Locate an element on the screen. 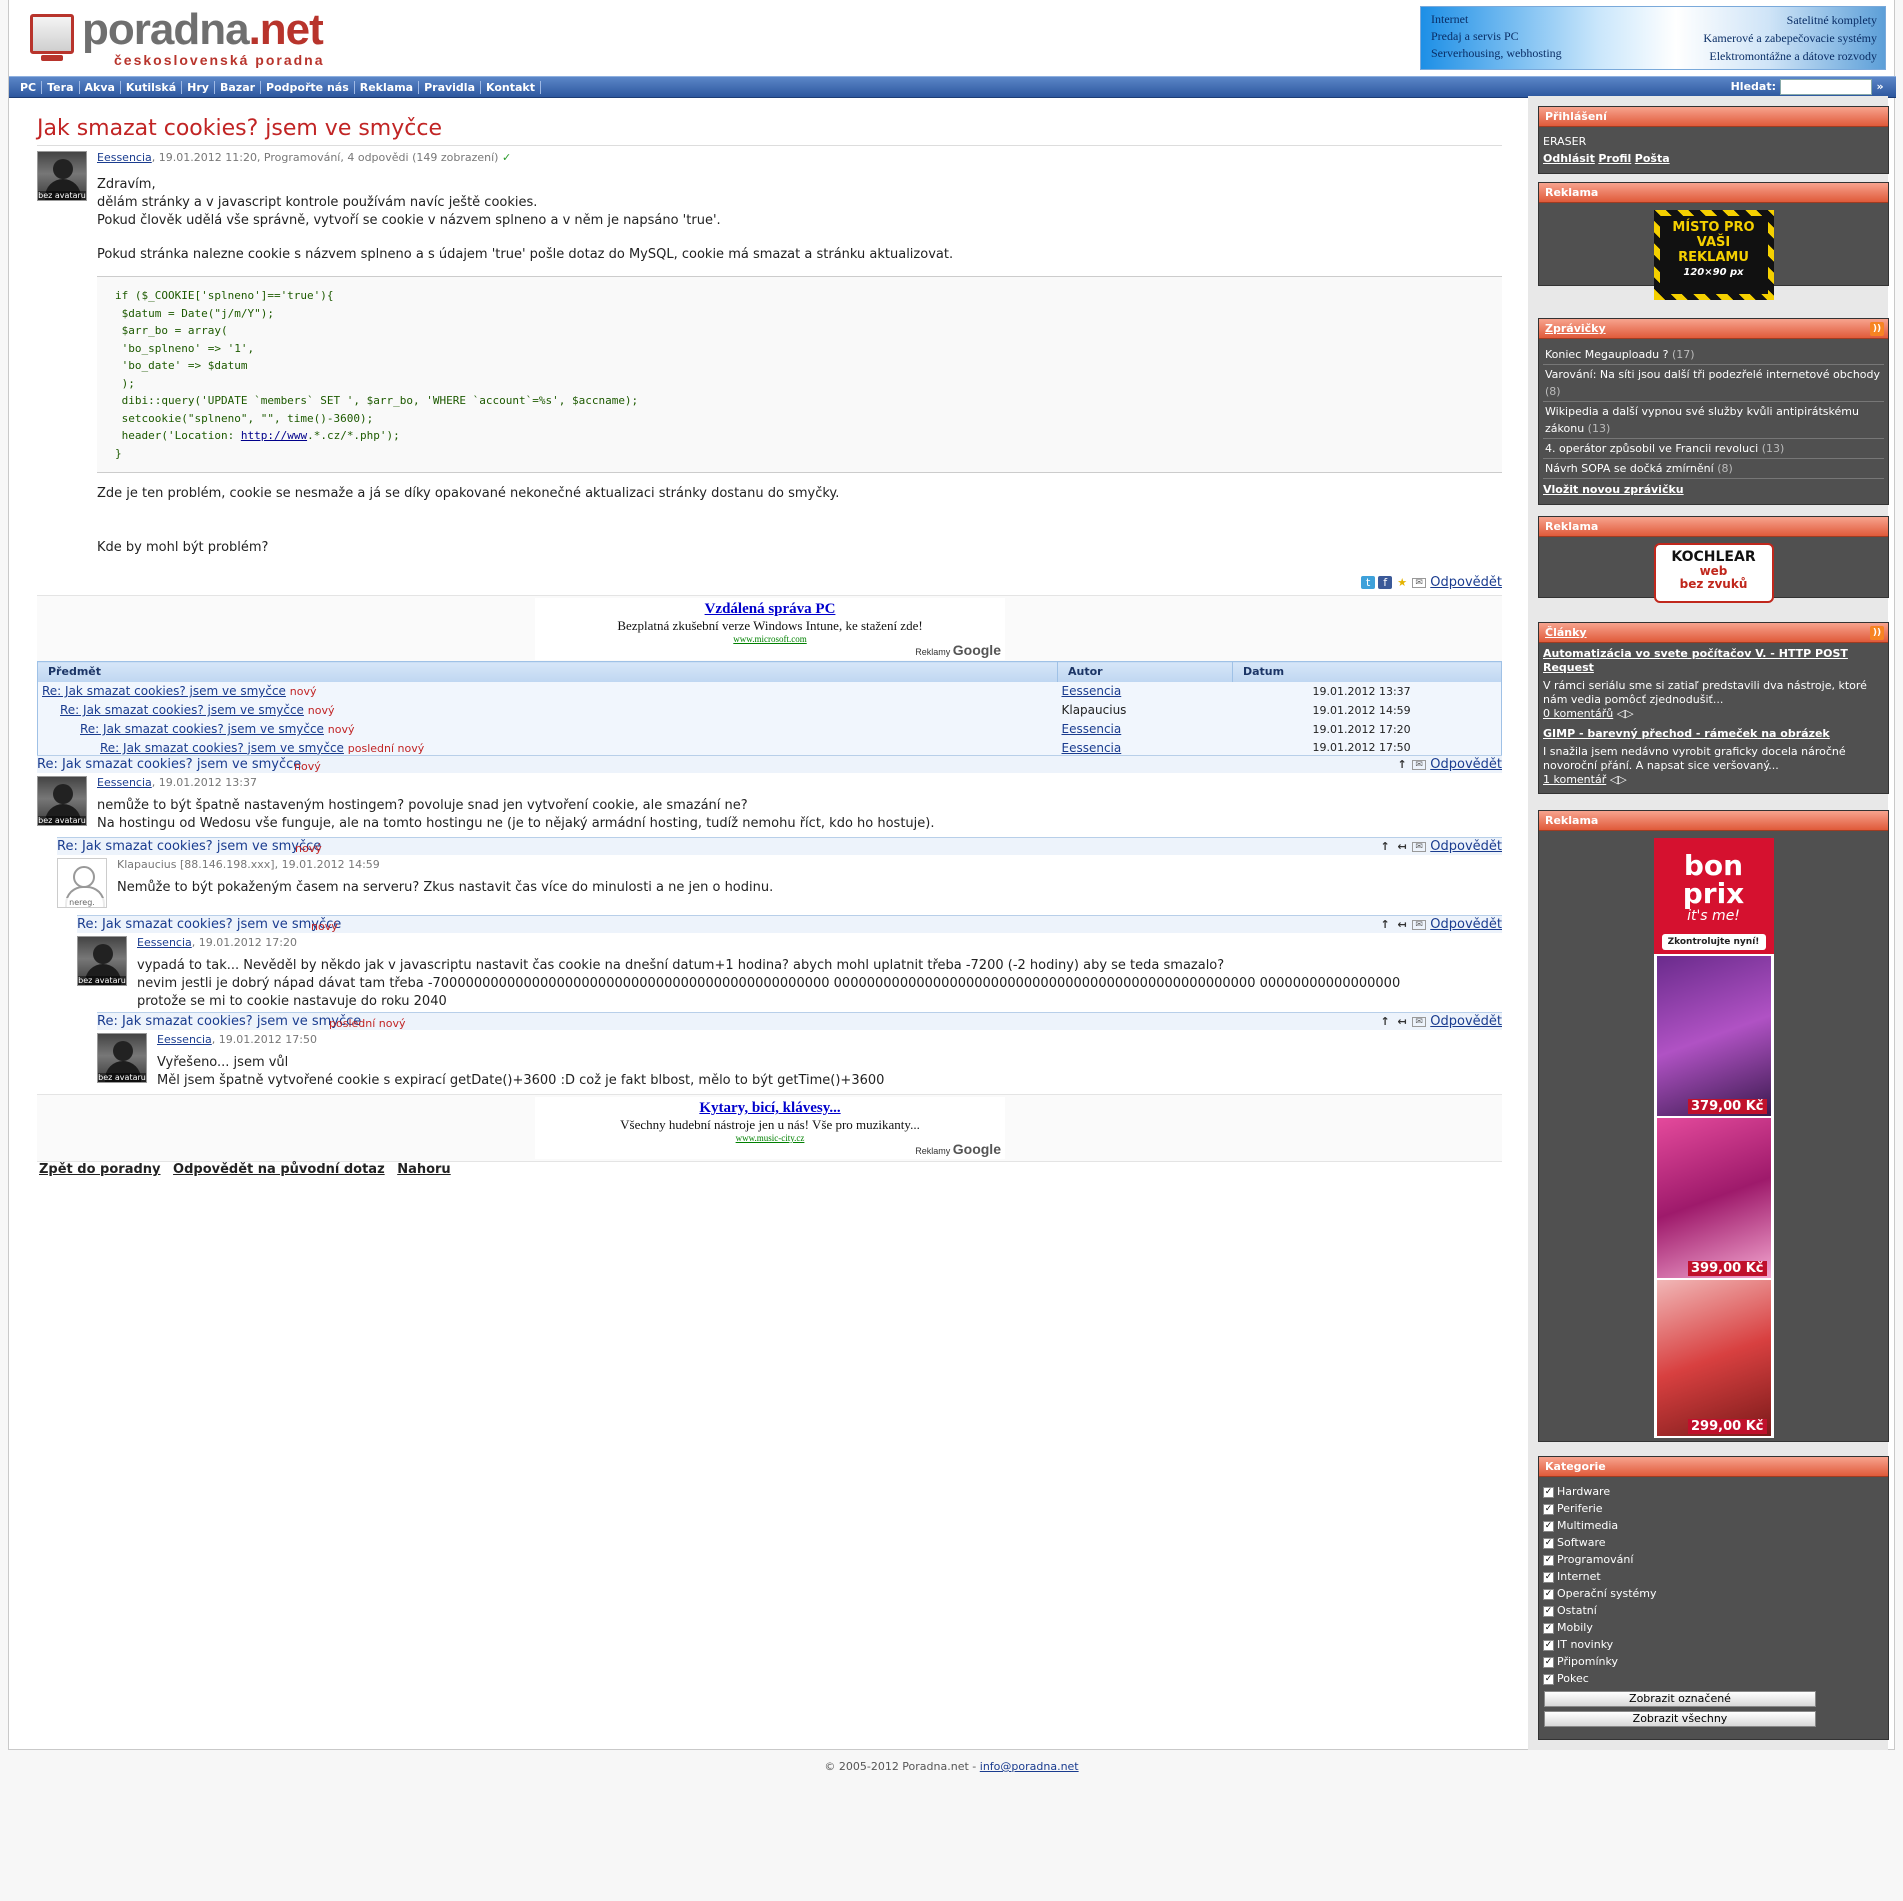  ad-title-link: Vzdálená správa PC is located at coordinates (770, 609).